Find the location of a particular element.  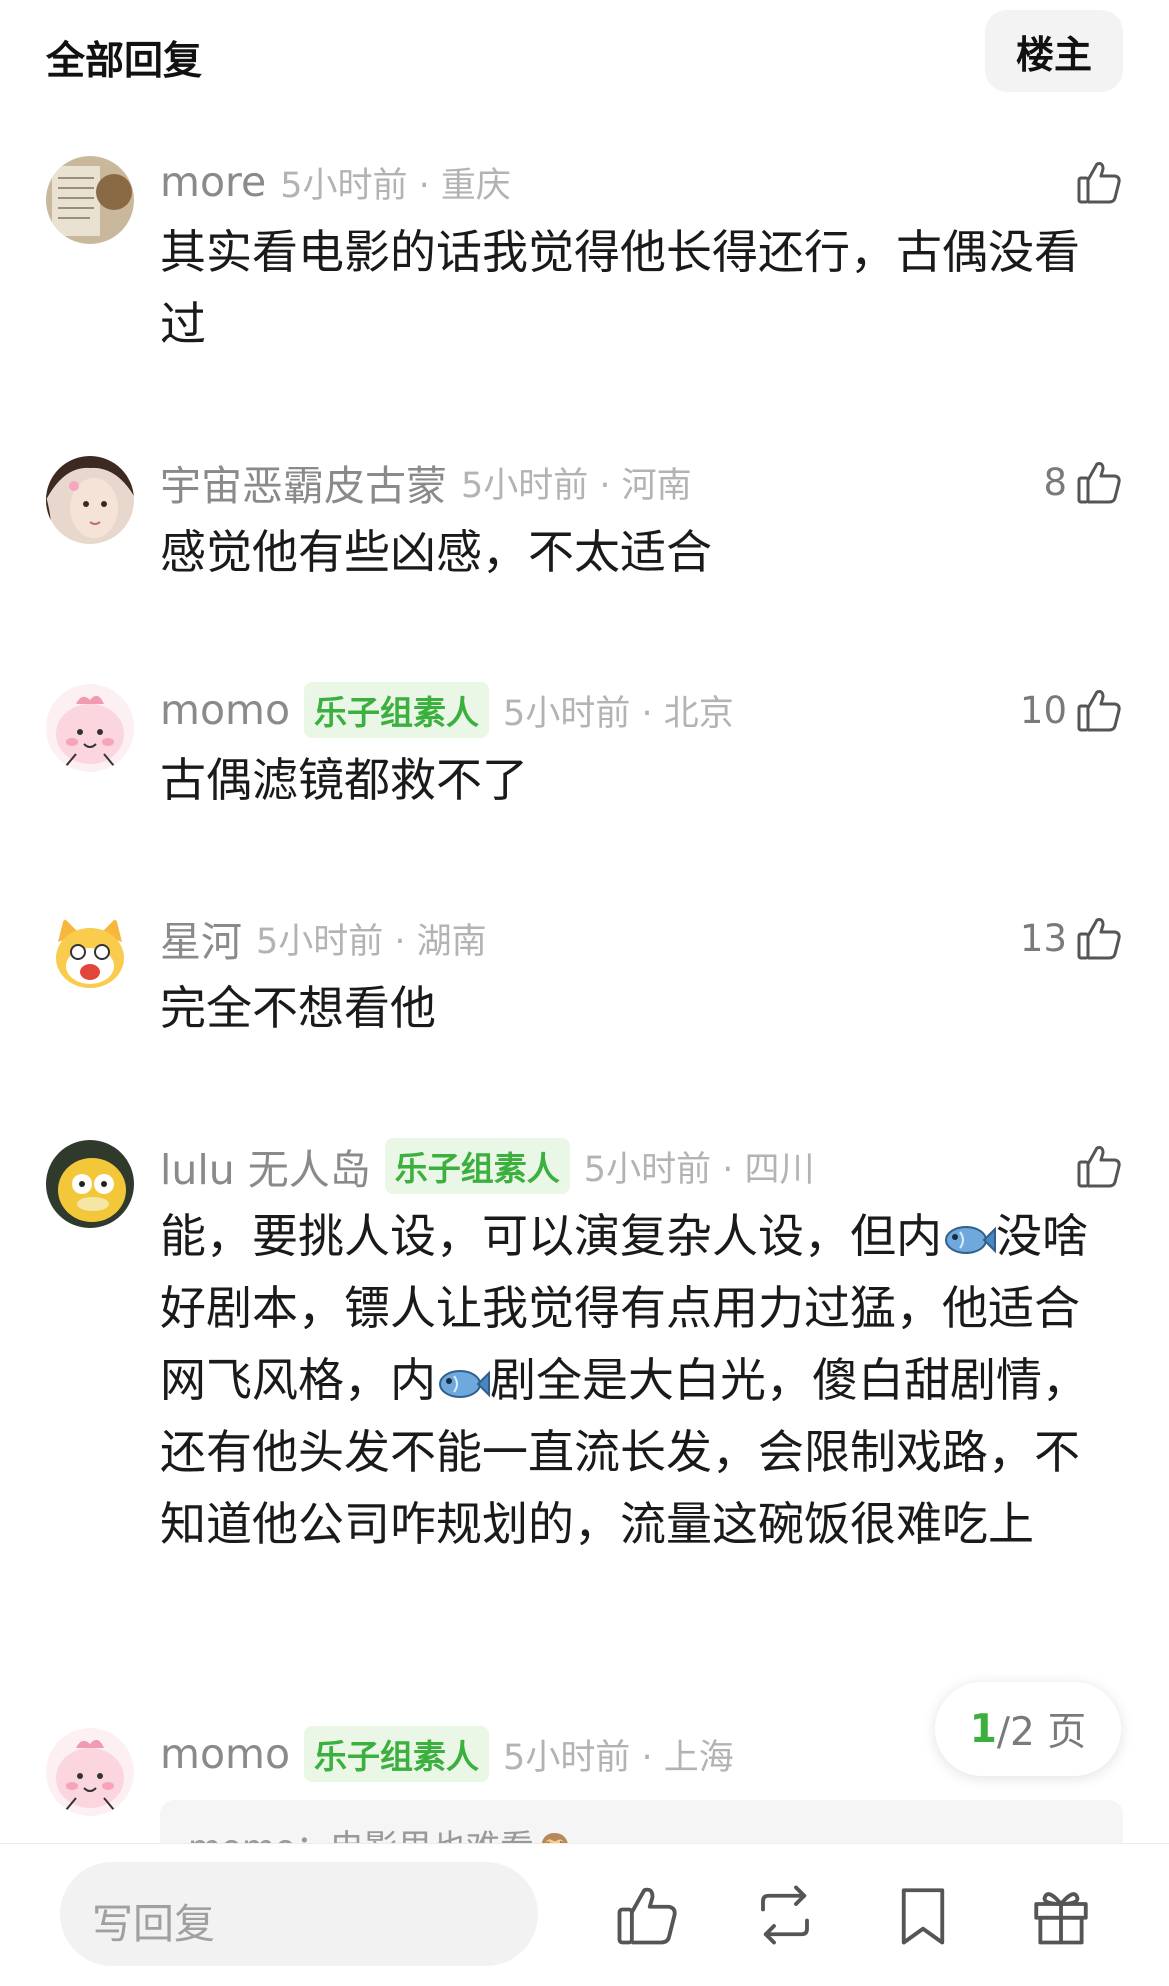

page-title: 全部回复 is located at coordinates (124, 61).